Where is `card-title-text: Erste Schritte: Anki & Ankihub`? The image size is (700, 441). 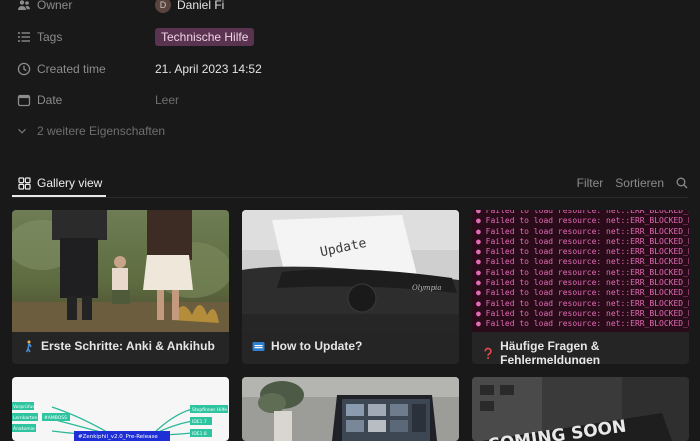 card-title-text: Erste Schritte: Anki & Ankihub is located at coordinates (128, 346).